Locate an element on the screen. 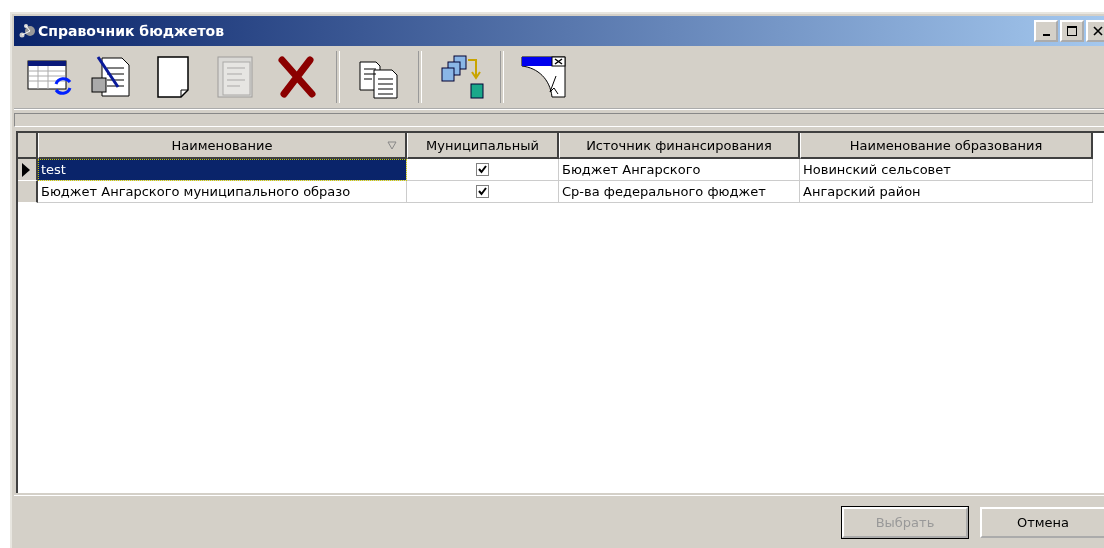 This screenshot has width=1104, height=548. current-row-icon is located at coordinates (26, 169).